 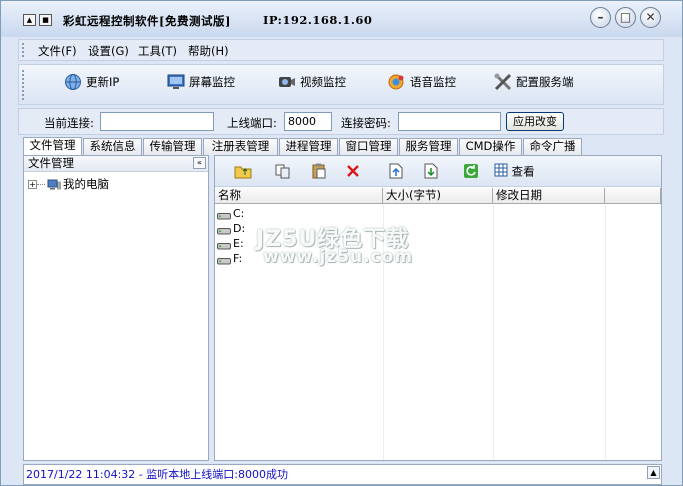 I want to click on tree-item-my-computer: + 我的电脑, so click(x=68, y=184).